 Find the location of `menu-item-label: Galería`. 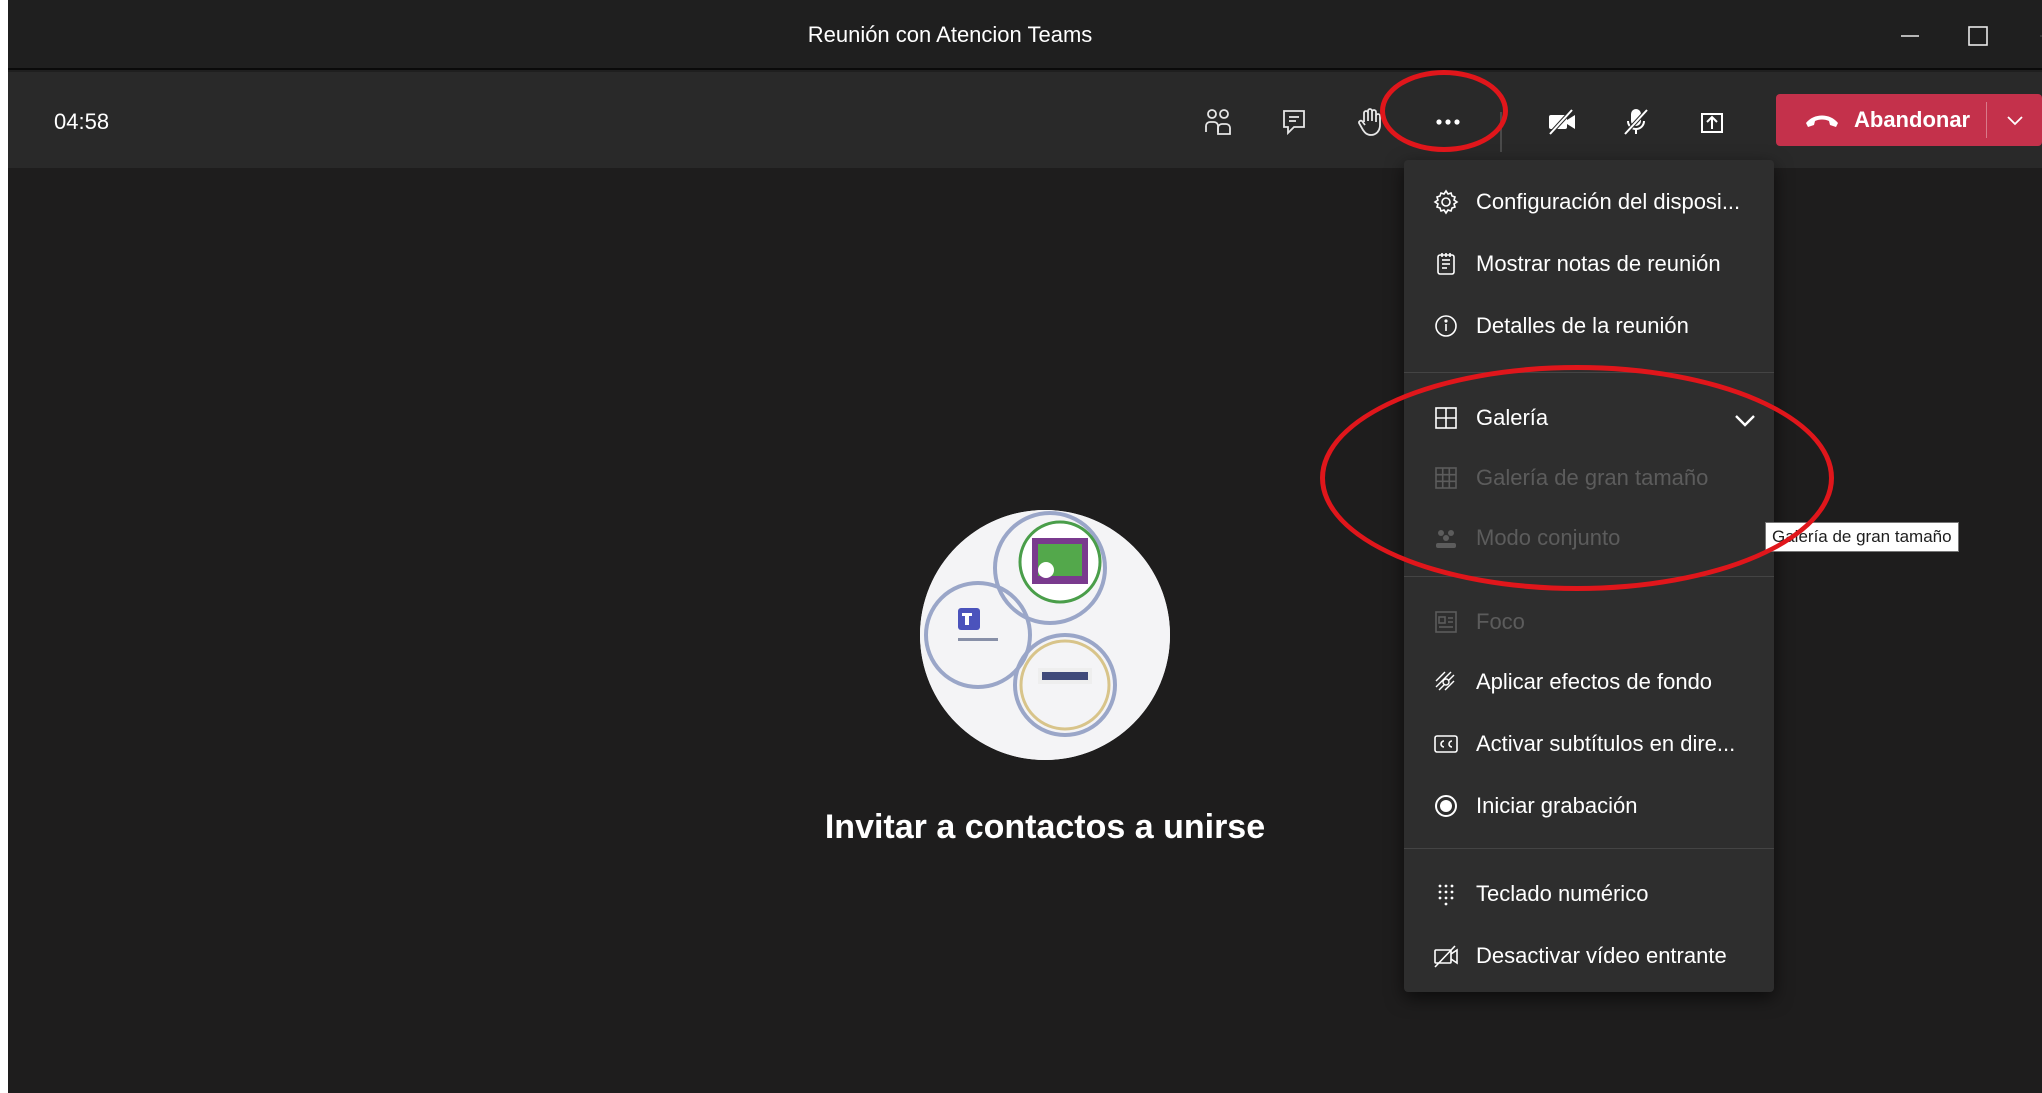

menu-item-label: Galería is located at coordinates (1512, 417).